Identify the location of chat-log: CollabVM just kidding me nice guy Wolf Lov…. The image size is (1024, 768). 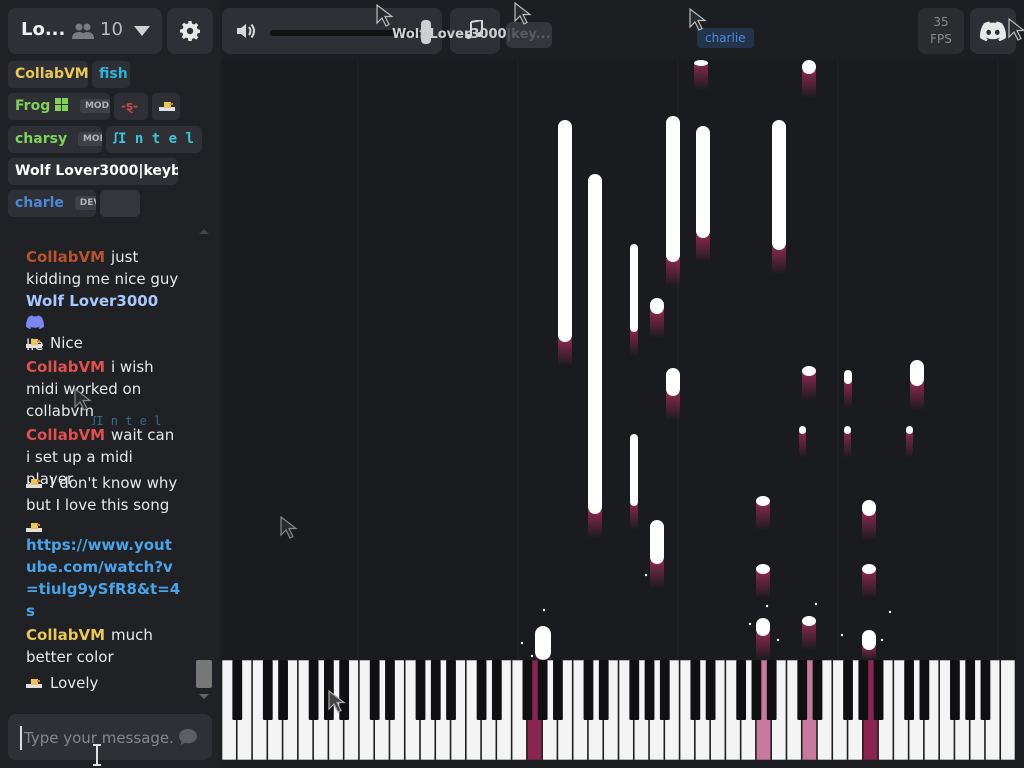
(100, 460).